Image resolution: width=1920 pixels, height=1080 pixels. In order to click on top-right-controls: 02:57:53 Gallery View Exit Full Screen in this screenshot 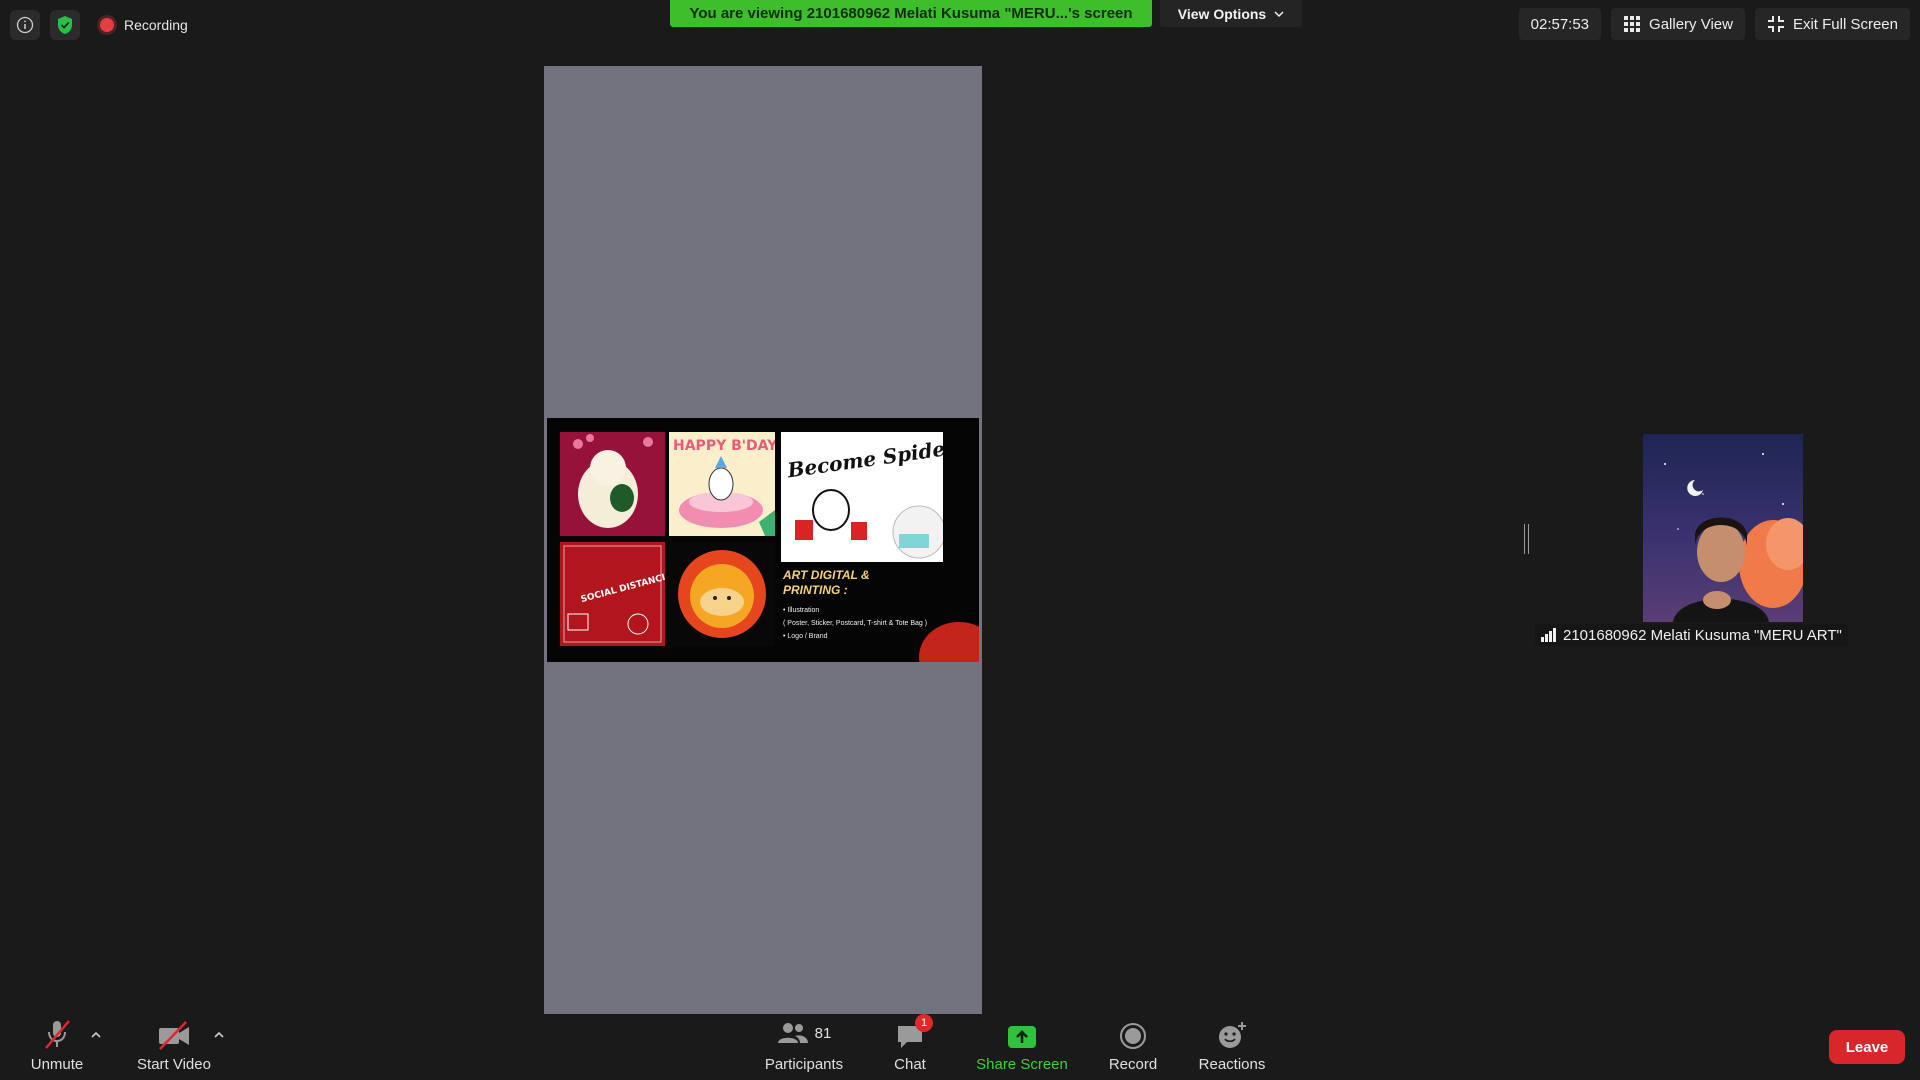, I will do `click(1714, 24)`.